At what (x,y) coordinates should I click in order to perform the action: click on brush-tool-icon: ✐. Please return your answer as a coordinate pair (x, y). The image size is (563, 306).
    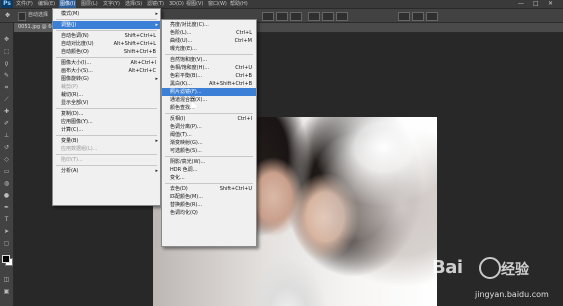
    Looking at the image, I should click on (6, 123).